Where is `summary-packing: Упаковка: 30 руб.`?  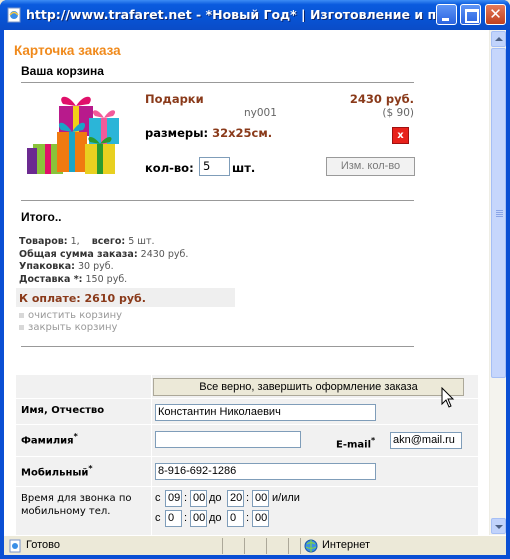
summary-packing: Упаковка: 30 руб. is located at coordinates (66, 266).